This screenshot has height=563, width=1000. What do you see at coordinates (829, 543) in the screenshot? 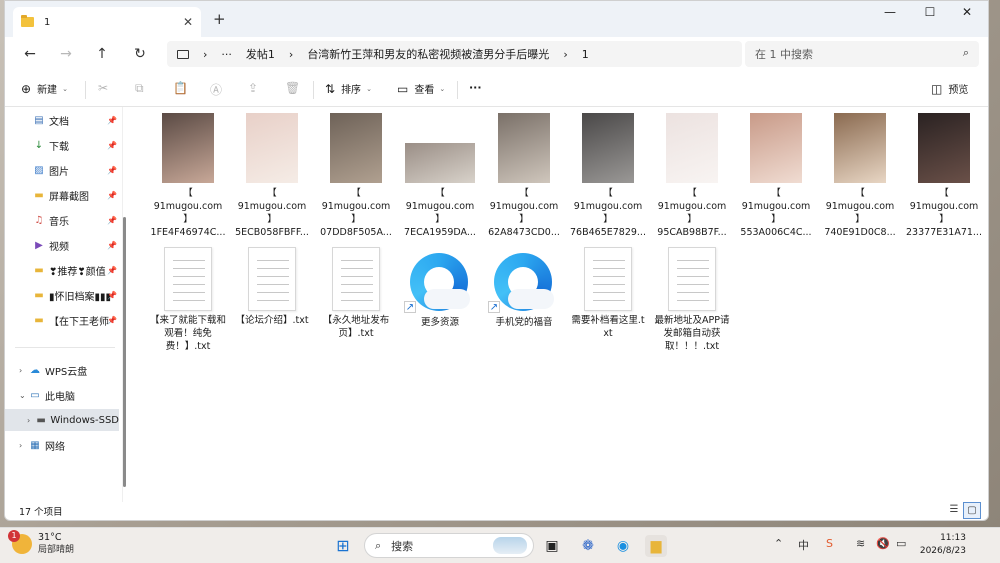
I see `wps-icon: S` at bounding box center [829, 543].